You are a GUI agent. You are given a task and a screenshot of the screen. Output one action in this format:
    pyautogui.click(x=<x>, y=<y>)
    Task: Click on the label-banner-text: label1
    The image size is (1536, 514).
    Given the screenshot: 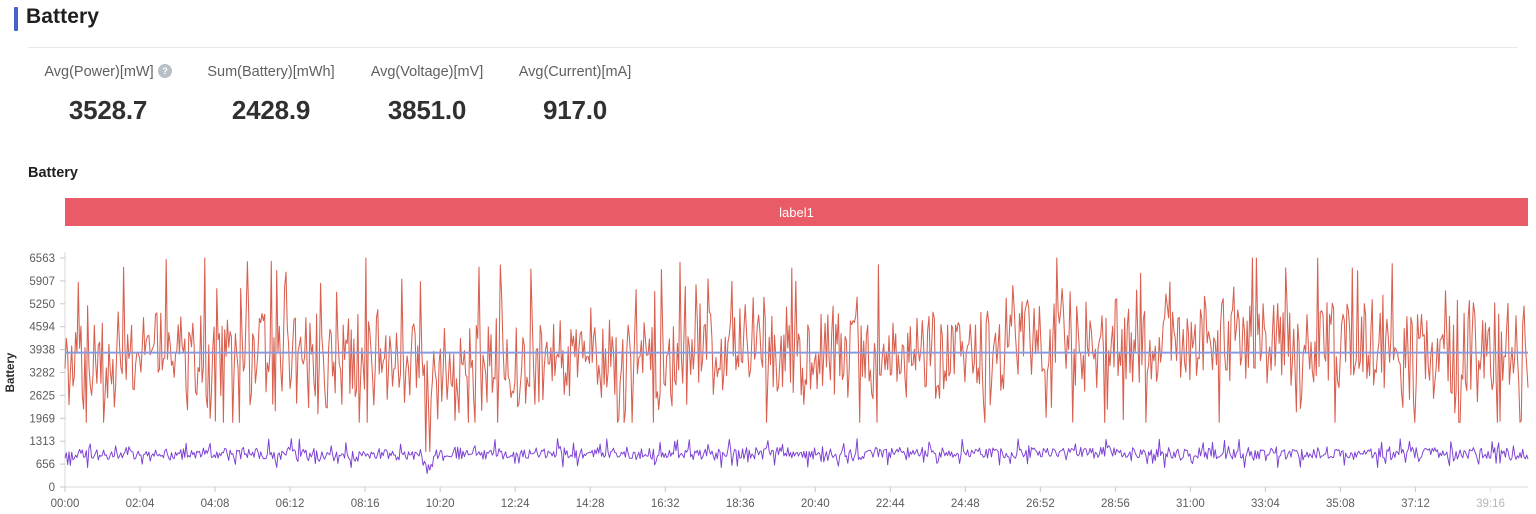 What is the action you would take?
    pyautogui.click(x=796, y=212)
    